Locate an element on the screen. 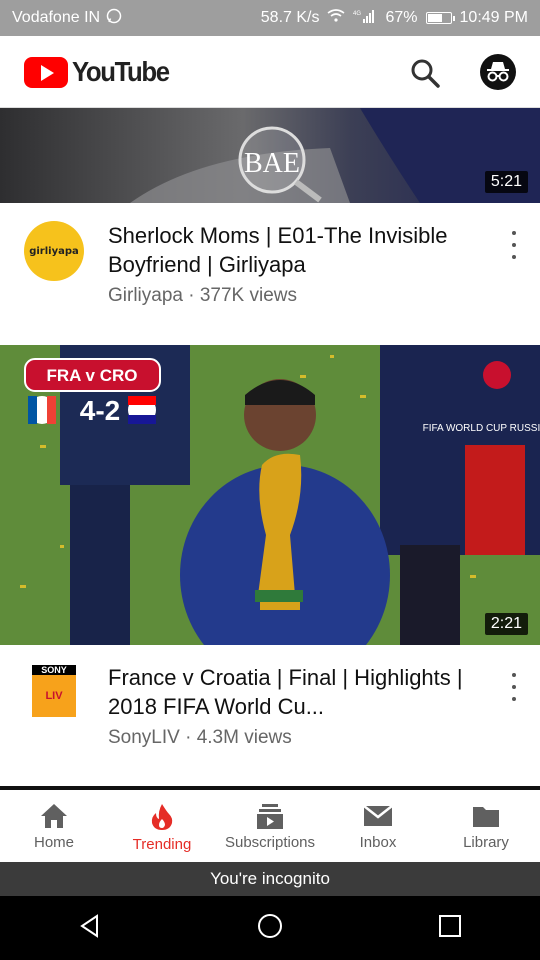 This screenshot has width=540, height=960. whatsapp-icon is located at coordinates (114, 18).